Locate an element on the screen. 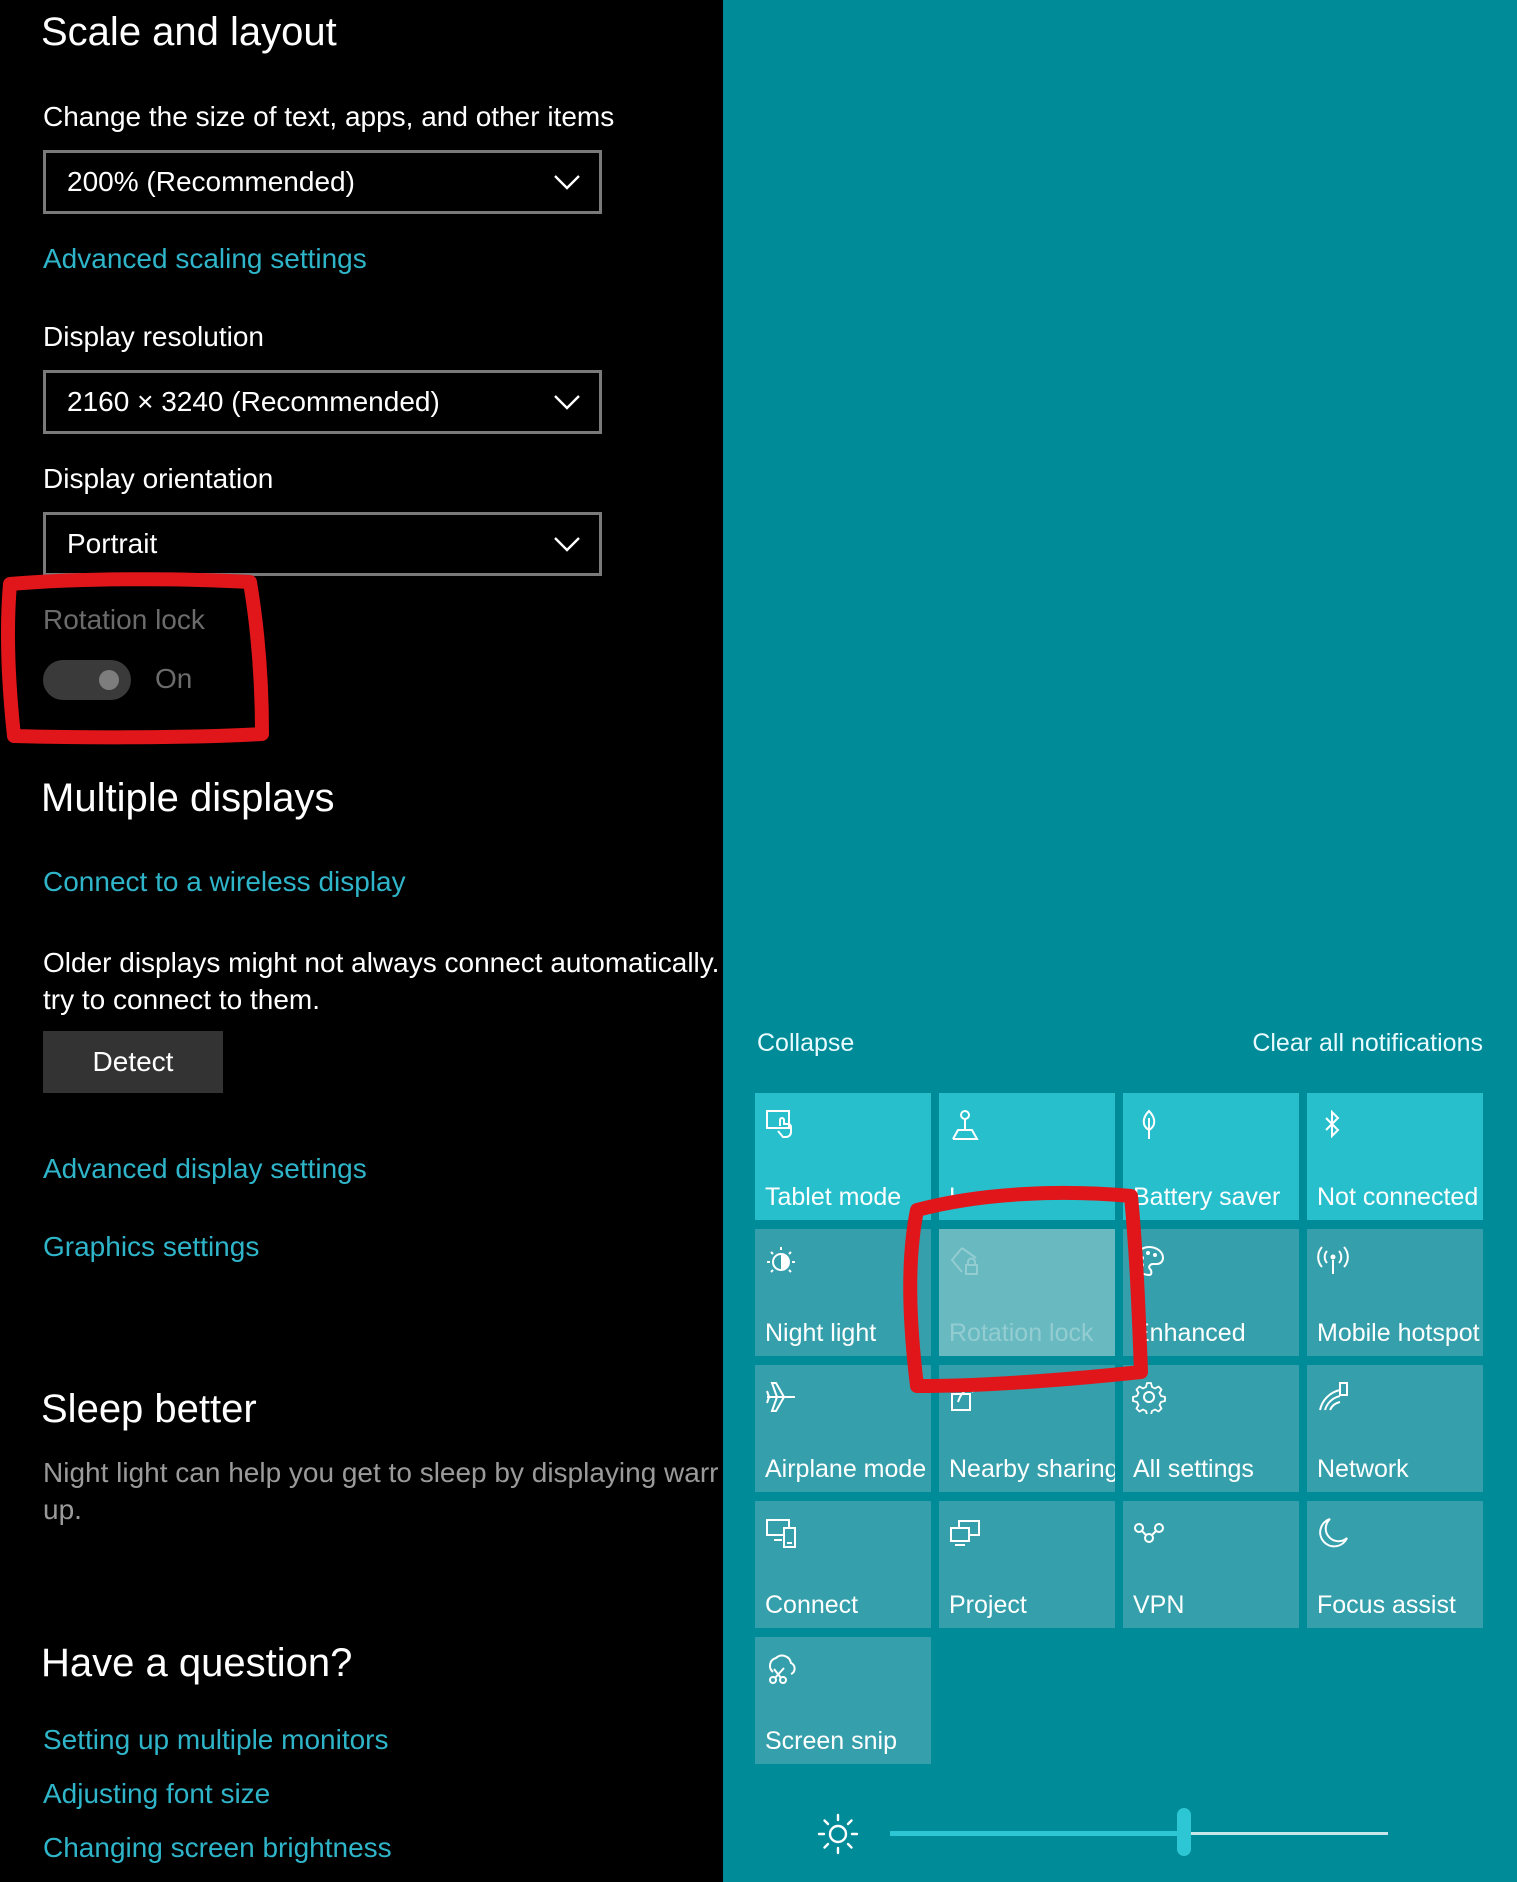 This screenshot has height=1882, width=1517. resolution-dropdown: 2160 × 3240 (Recommended) is located at coordinates (322, 402).